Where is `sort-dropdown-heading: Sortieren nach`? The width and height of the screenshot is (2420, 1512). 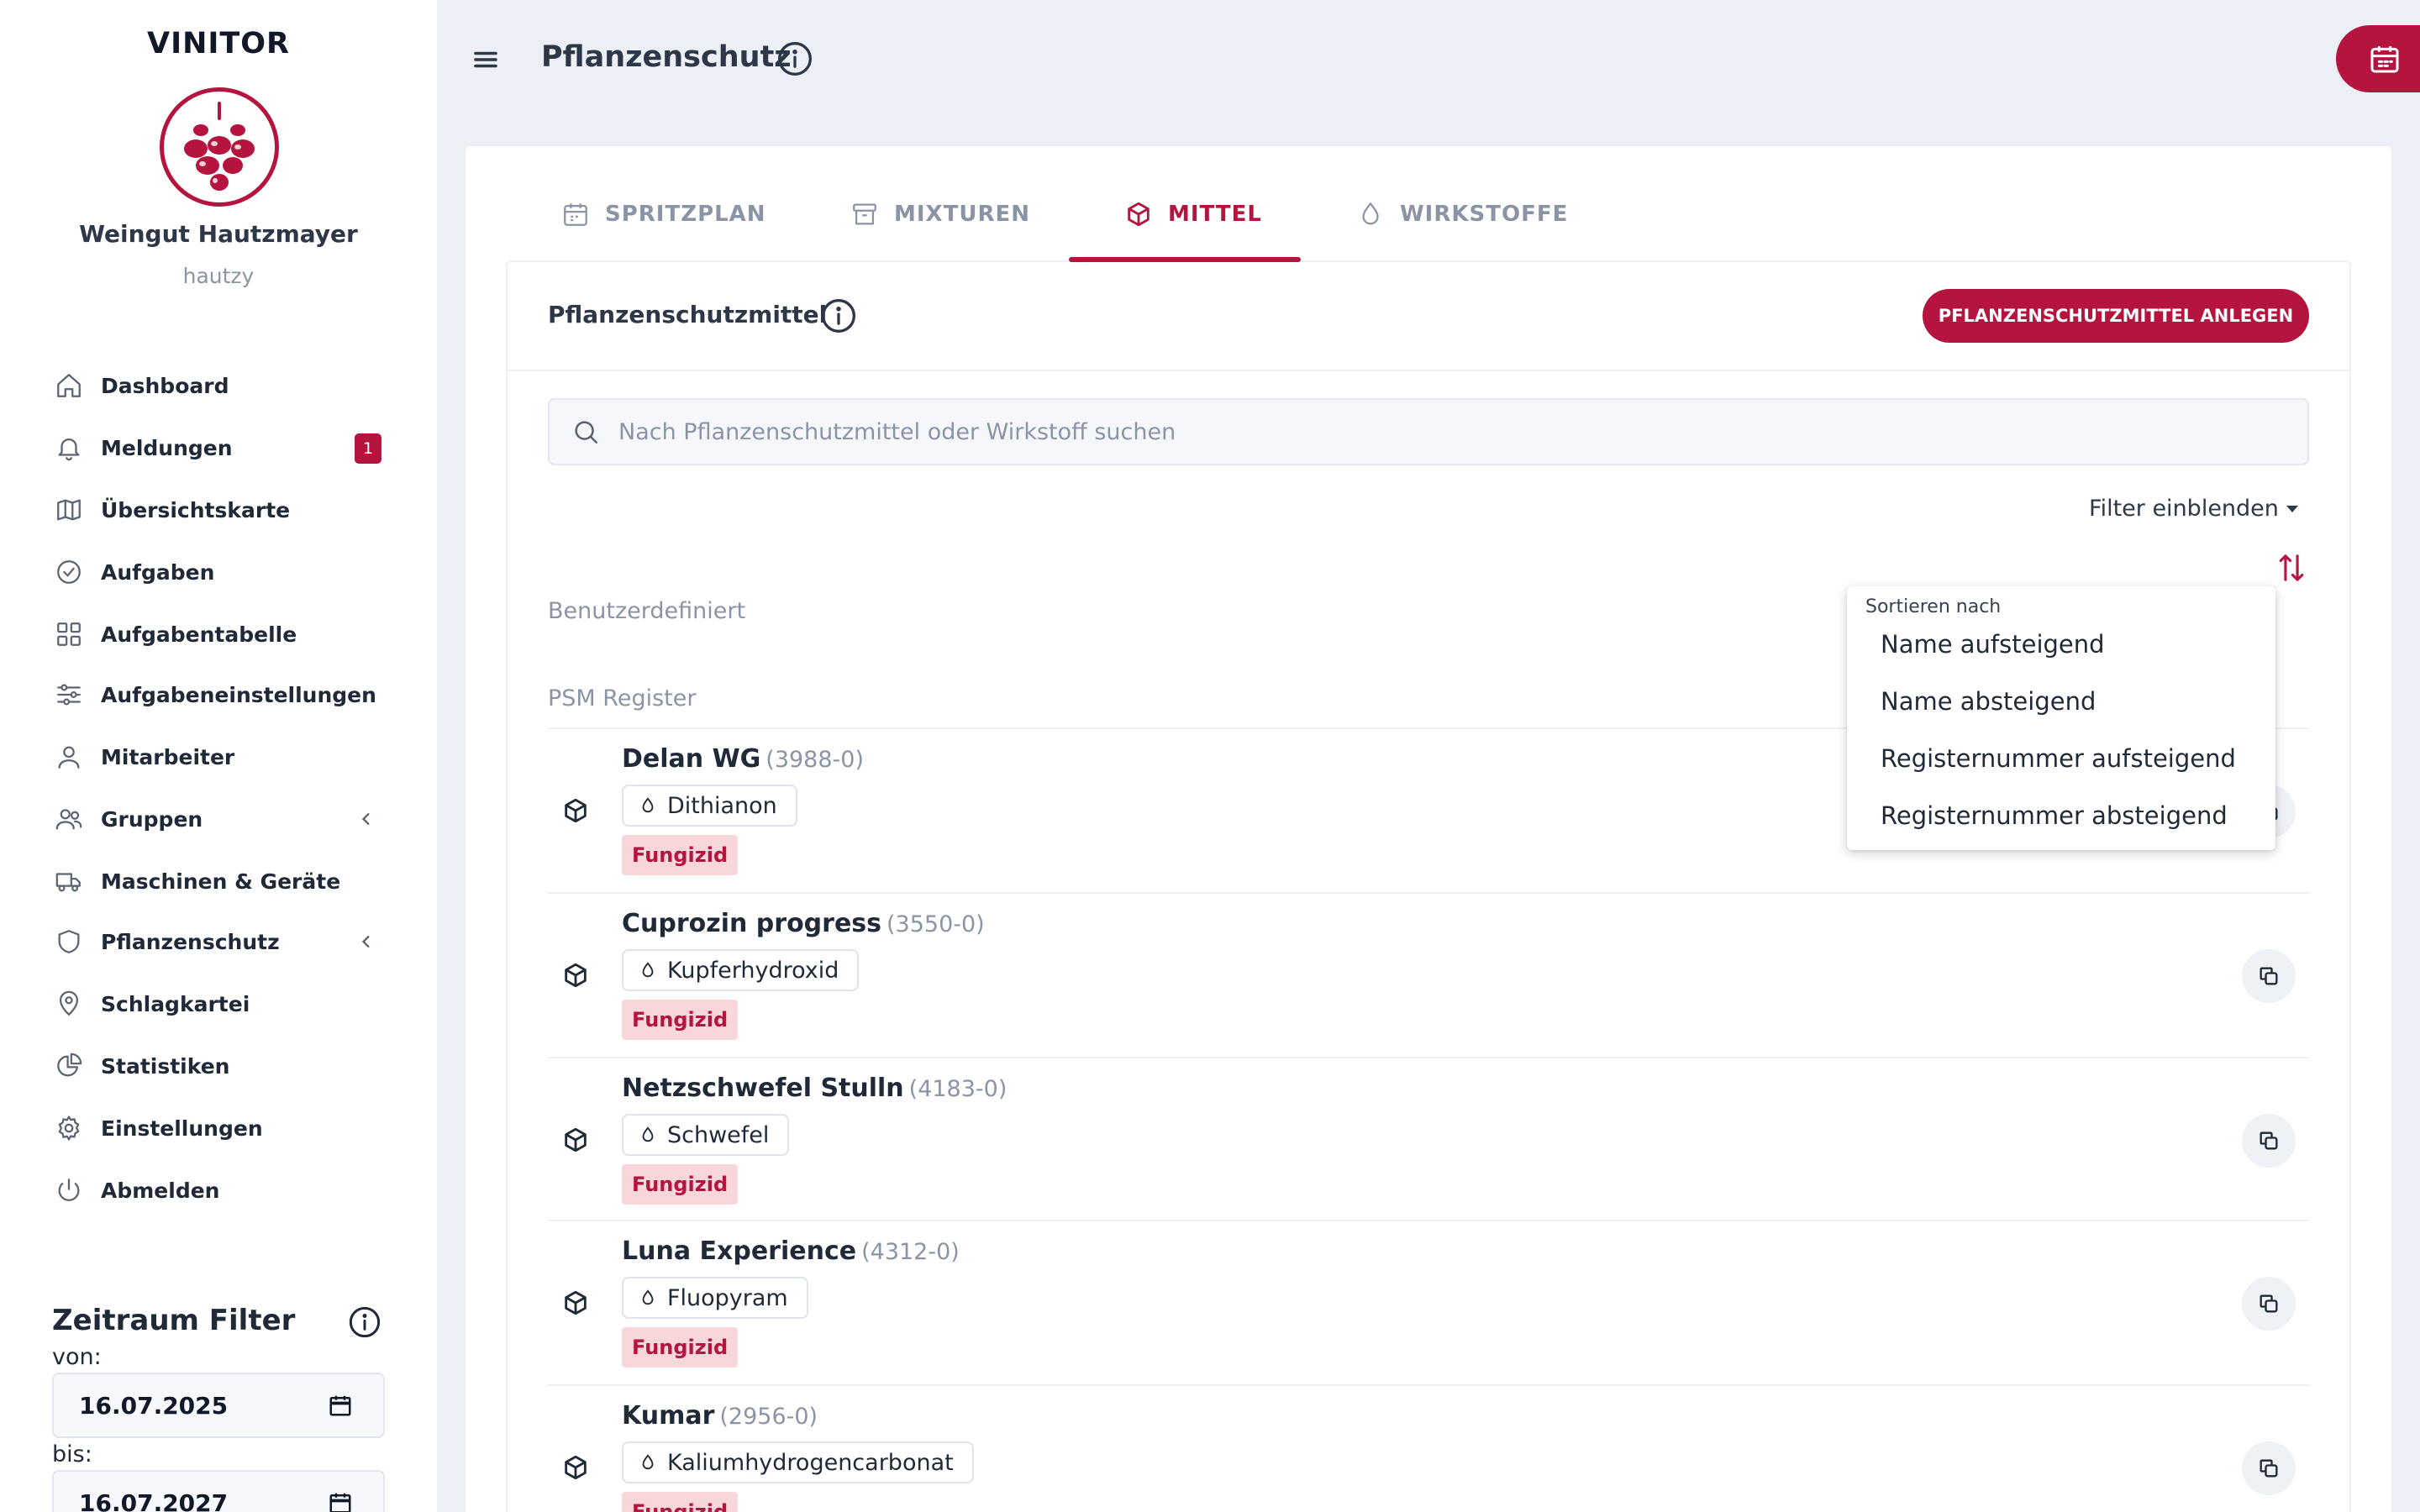
sort-dropdown-heading: Sortieren nach is located at coordinates (1933, 606).